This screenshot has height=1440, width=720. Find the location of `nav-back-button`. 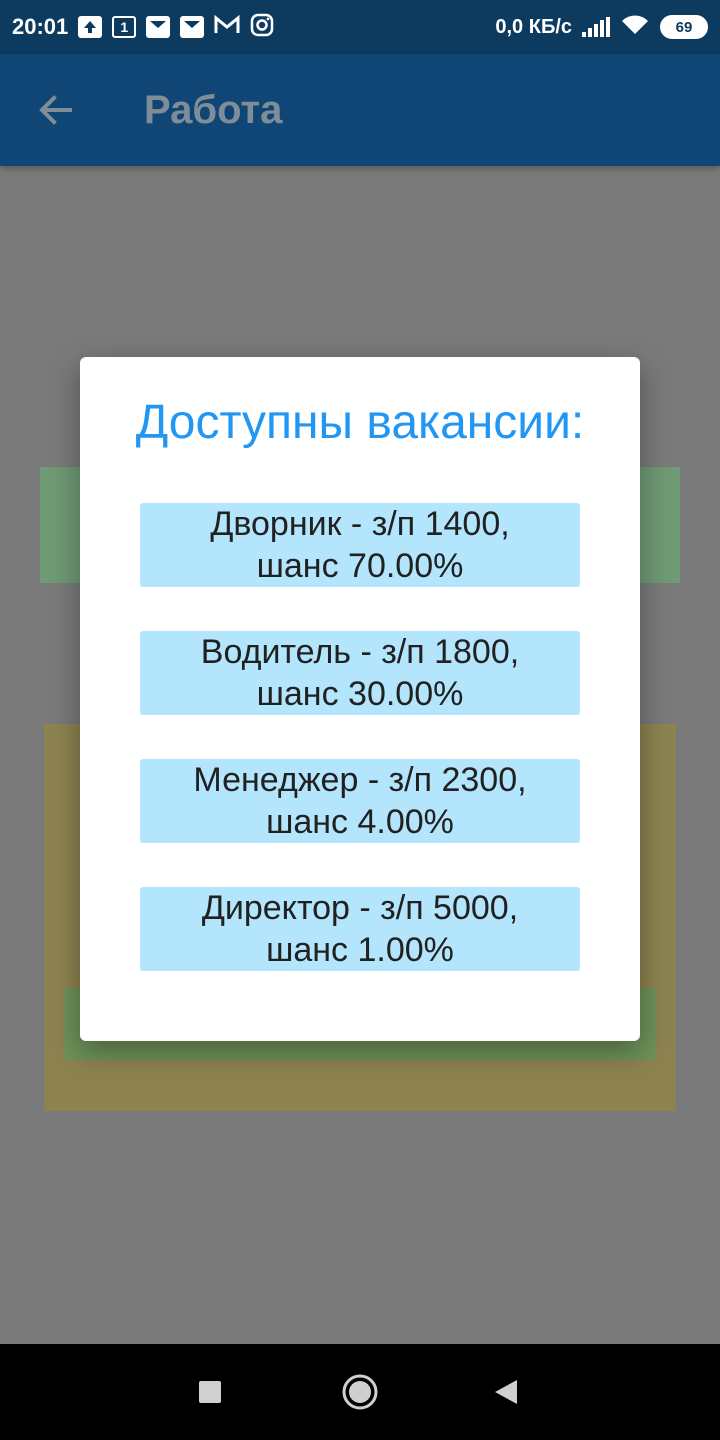

nav-back-button is located at coordinates (506, 1392).